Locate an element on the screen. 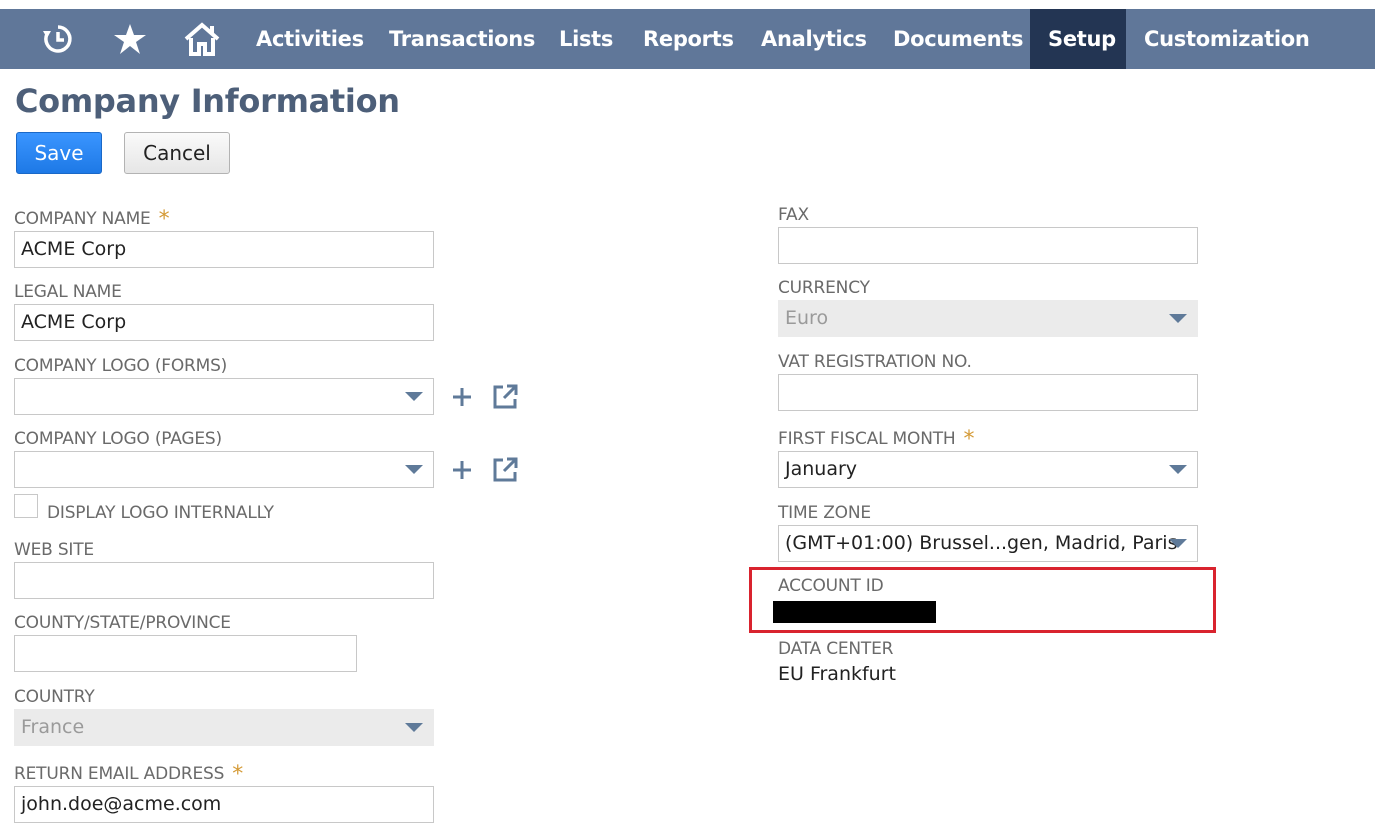 The height and width of the screenshot is (837, 1375). display-logo-label: DISPLAY LOGO INTERNALLY is located at coordinates (160, 513).